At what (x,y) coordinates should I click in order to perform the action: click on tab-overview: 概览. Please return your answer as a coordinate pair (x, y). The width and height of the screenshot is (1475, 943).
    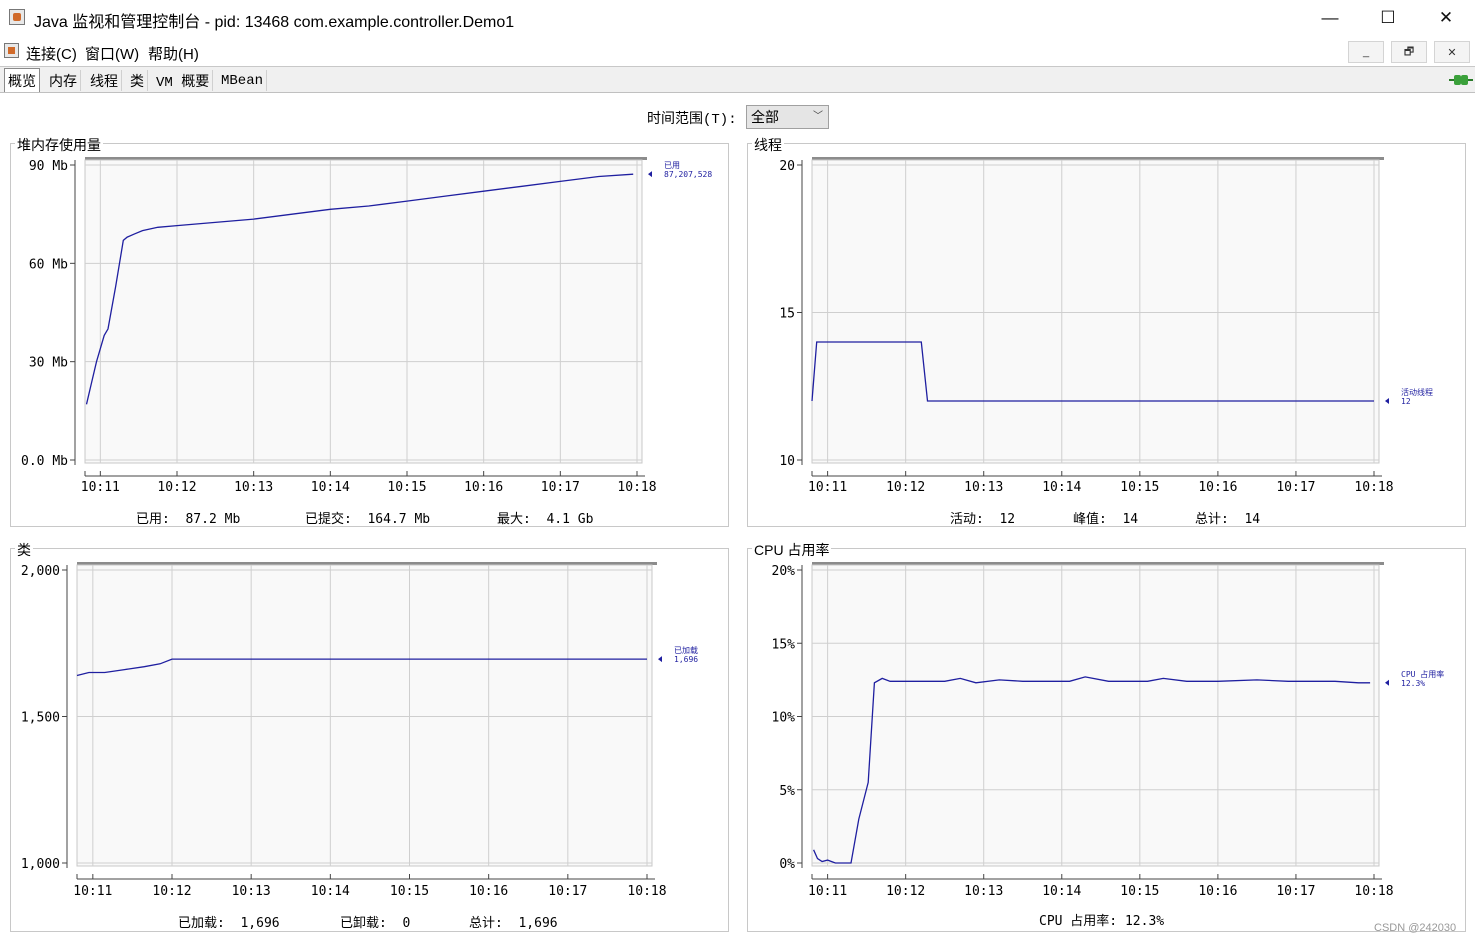
    Looking at the image, I should click on (22, 80).